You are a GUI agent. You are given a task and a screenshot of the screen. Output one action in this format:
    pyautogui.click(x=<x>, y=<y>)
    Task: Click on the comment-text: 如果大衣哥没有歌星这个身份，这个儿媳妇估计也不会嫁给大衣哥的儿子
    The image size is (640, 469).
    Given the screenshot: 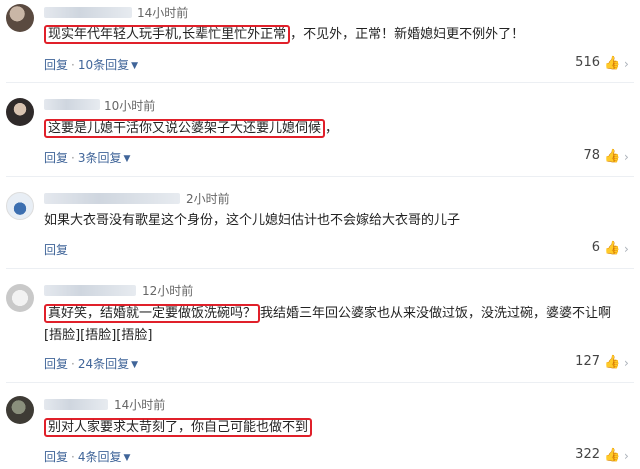 What is the action you would take?
    pyautogui.click(x=252, y=220)
    